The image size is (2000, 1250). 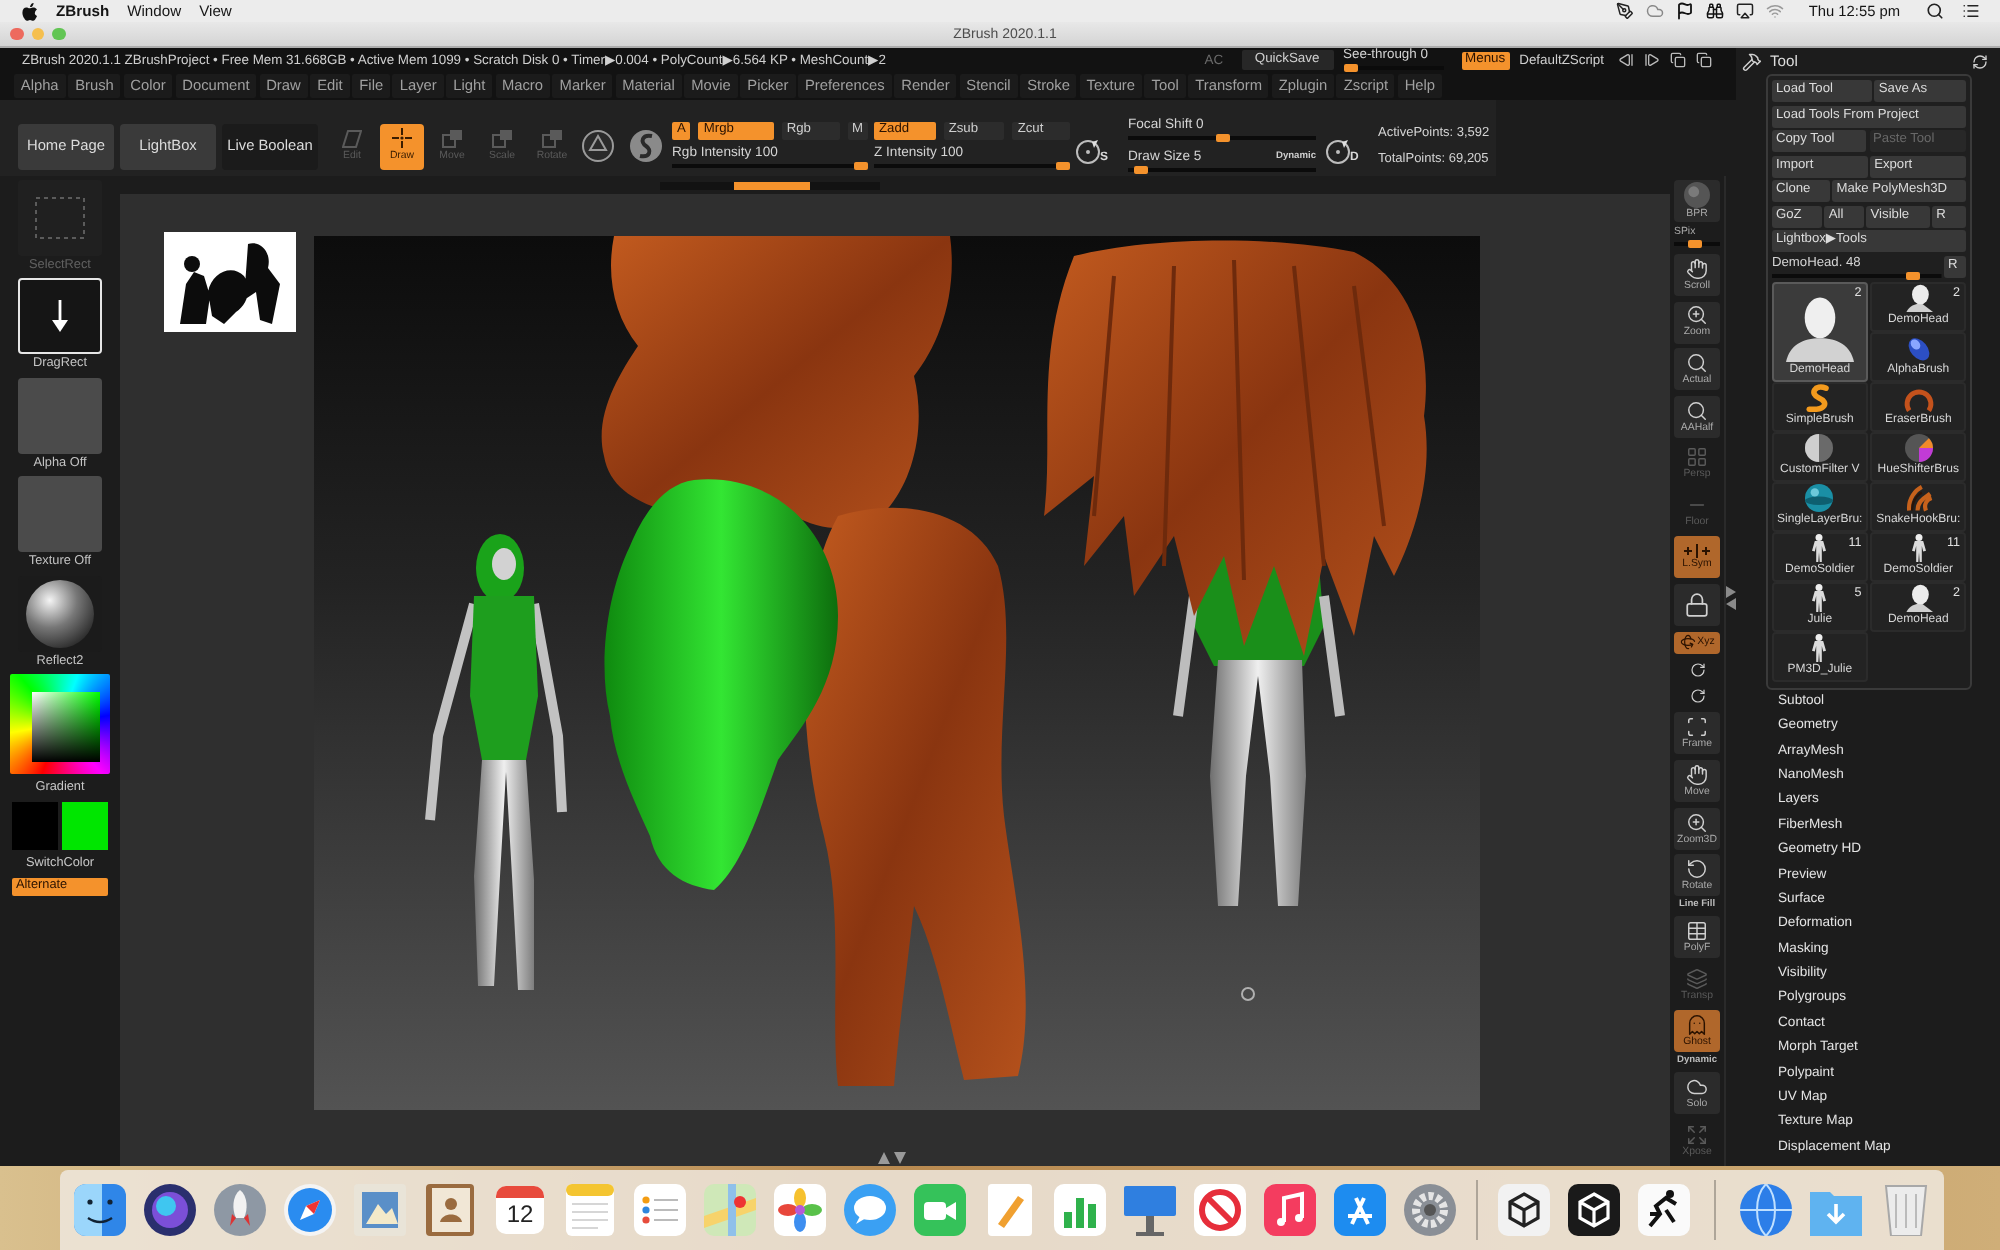 What do you see at coordinates (1360, 1210) in the screenshot?
I see `a-shape-icon` at bounding box center [1360, 1210].